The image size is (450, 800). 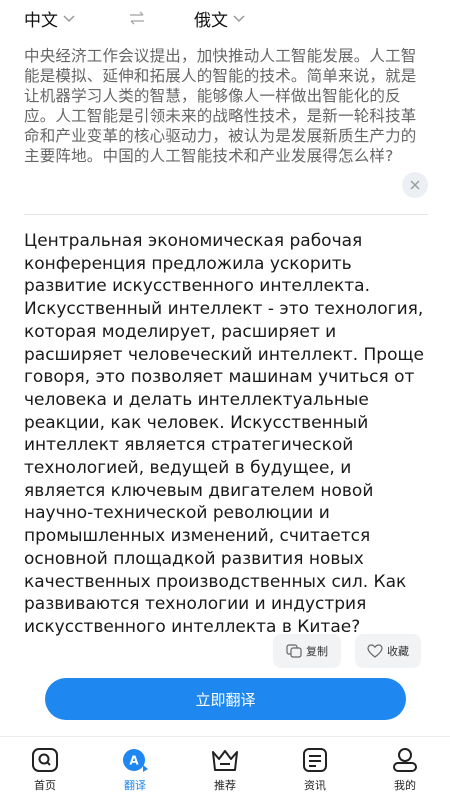 I want to click on crown-icon, so click(x=225, y=760).